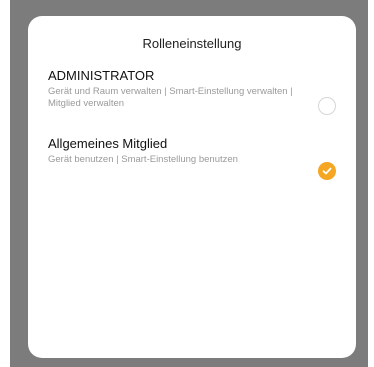  Describe the element at coordinates (101, 75) in the screenshot. I see `role-option-title: ADMINISTRATOR` at that location.